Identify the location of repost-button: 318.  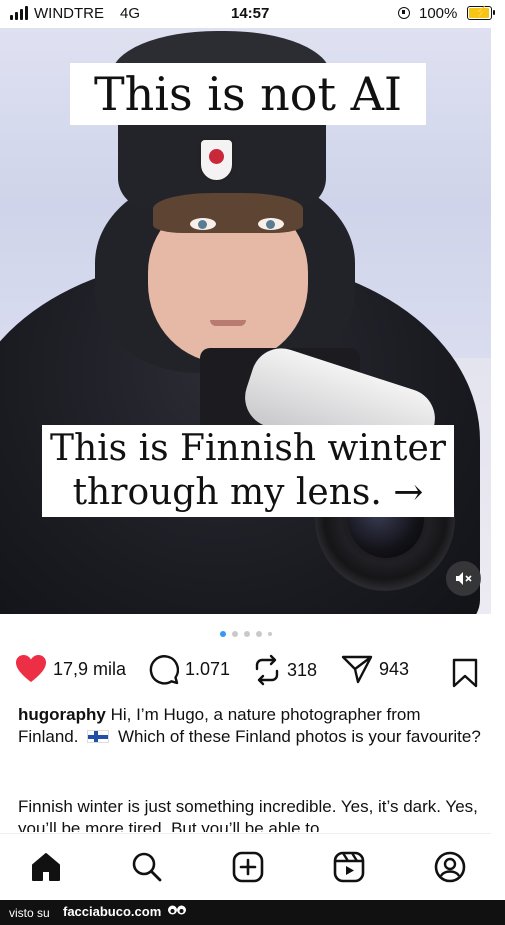
(285, 670).